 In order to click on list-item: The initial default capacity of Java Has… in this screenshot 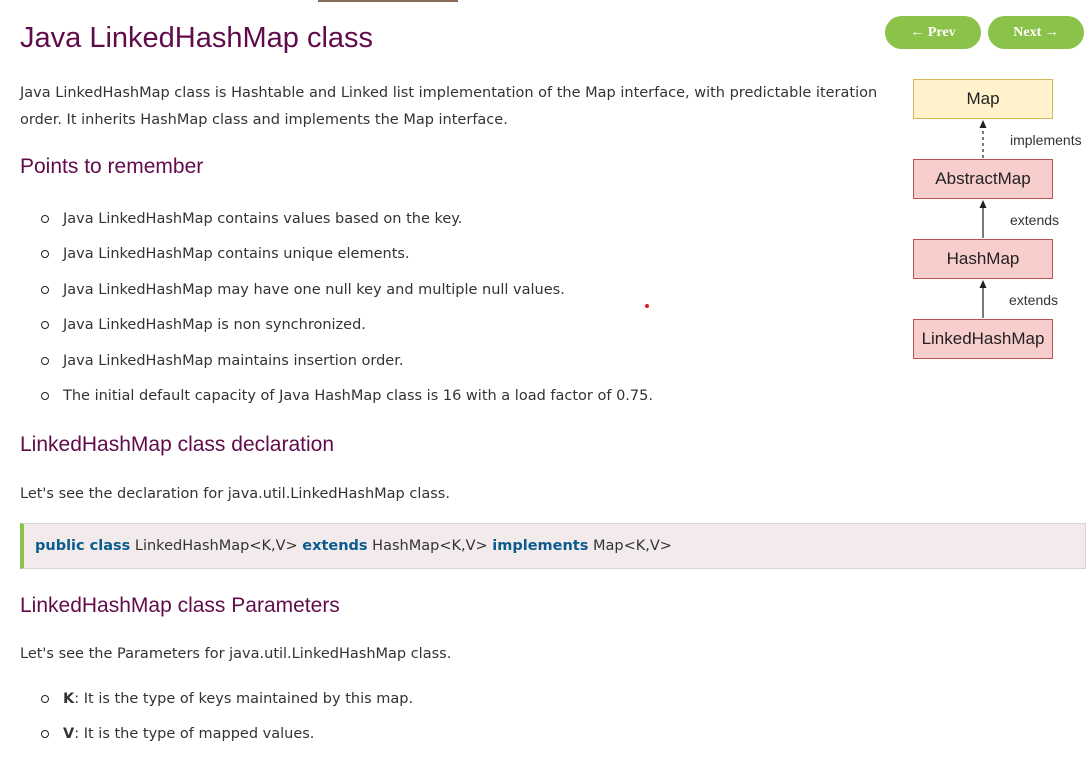, I will do `click(346, 403)`.